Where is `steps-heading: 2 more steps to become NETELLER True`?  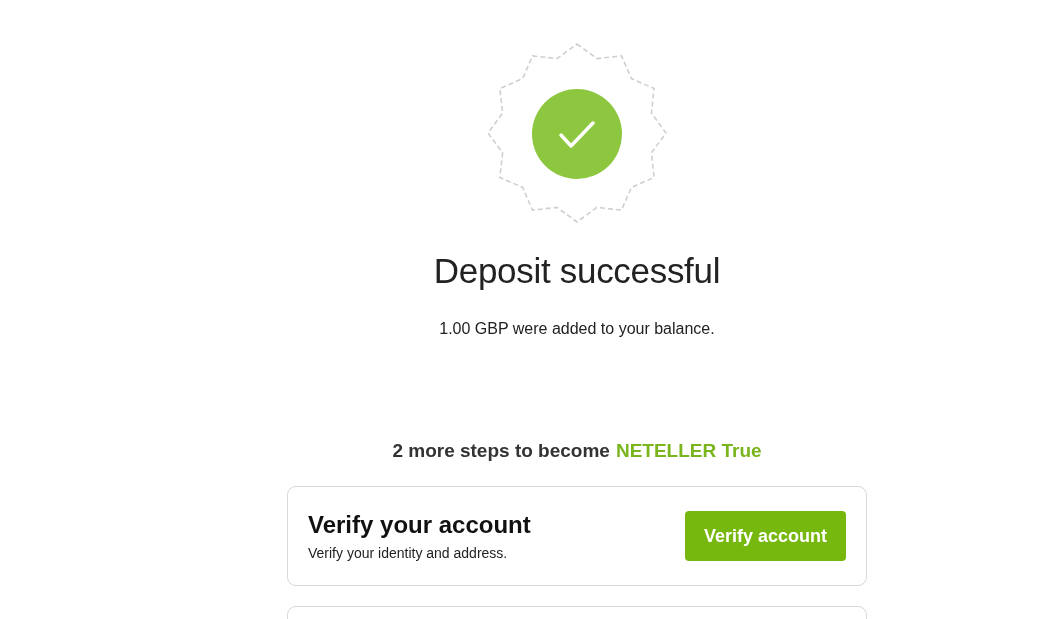
steps-heading: 2 more steps to become NETELLER True is located at coordinates (577, 451).